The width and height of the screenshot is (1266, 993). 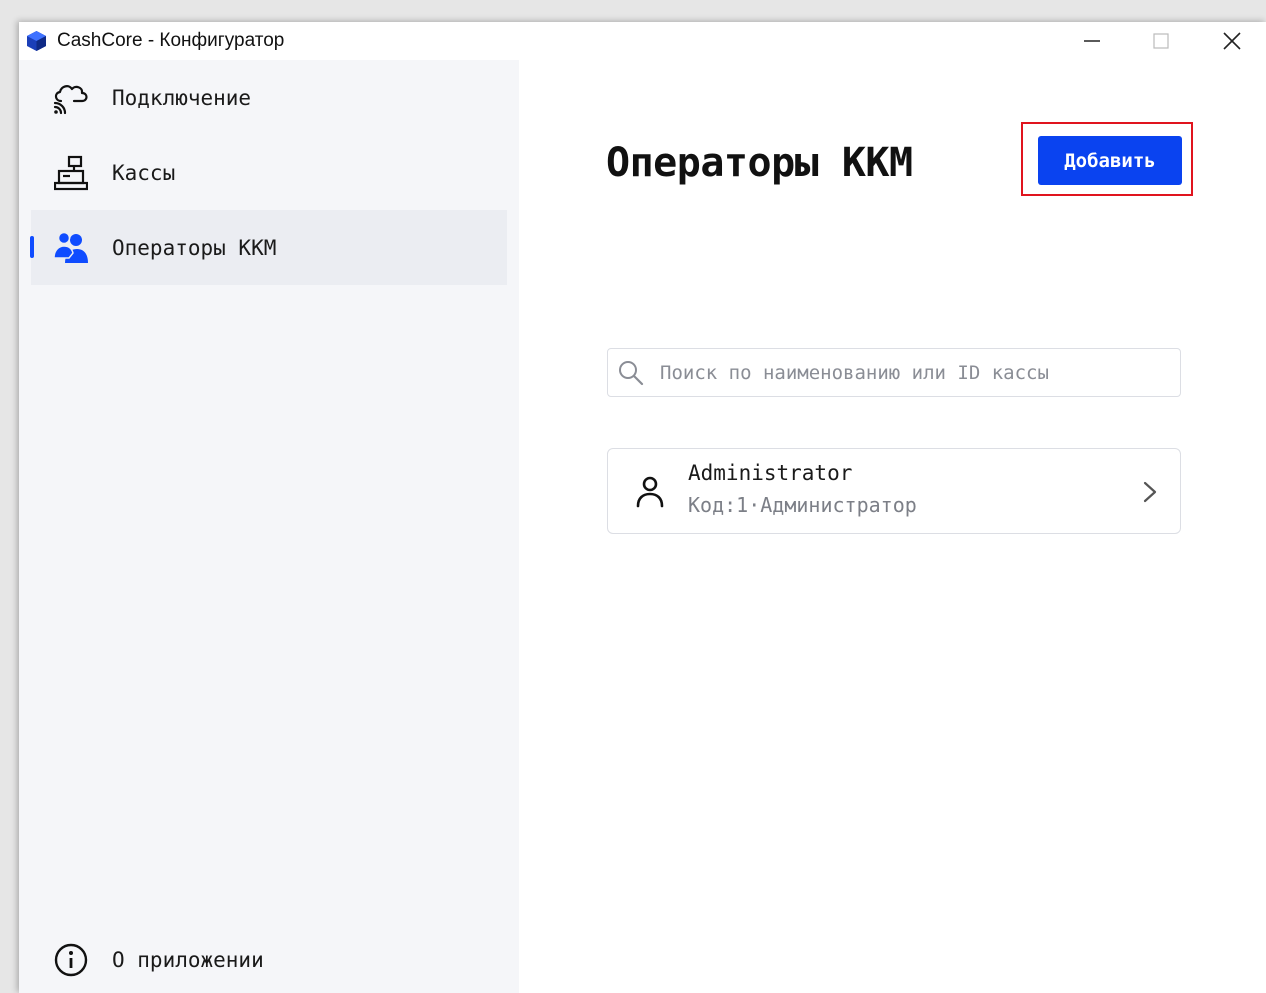 I want to click on info-icon, so click(x=71, y=960).